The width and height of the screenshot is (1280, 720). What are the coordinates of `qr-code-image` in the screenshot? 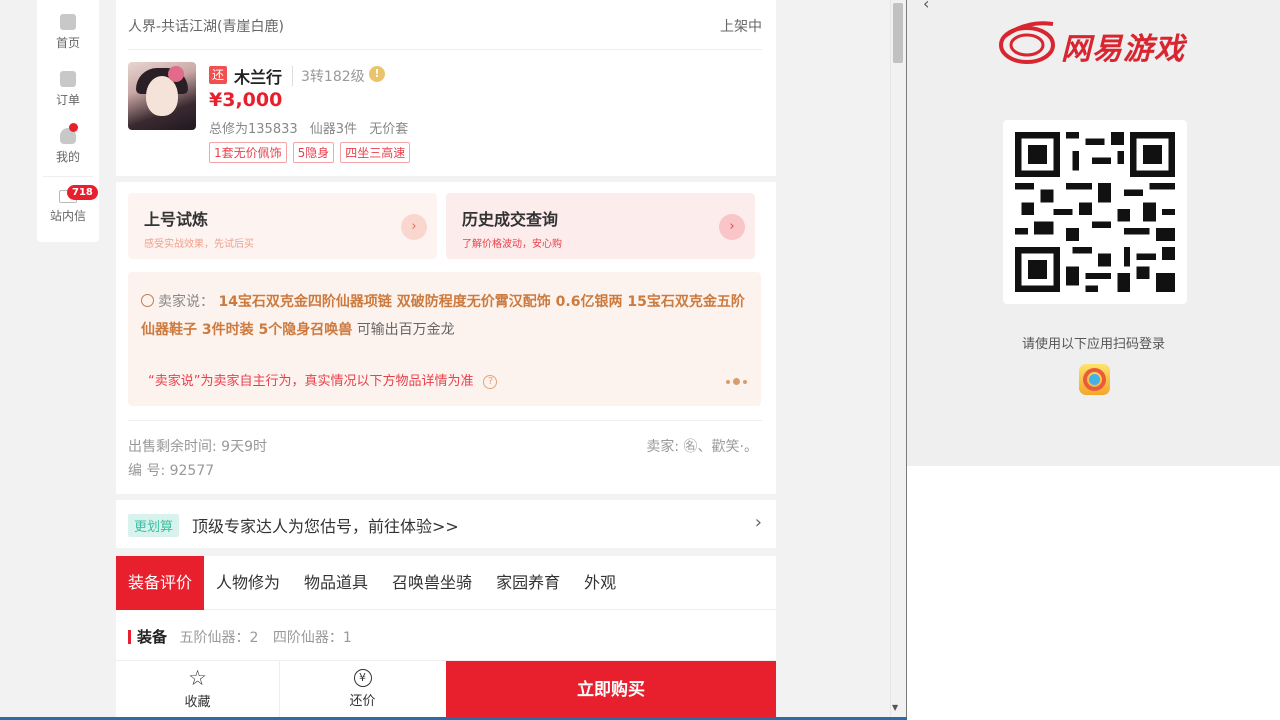 It's located at (1095, 212).